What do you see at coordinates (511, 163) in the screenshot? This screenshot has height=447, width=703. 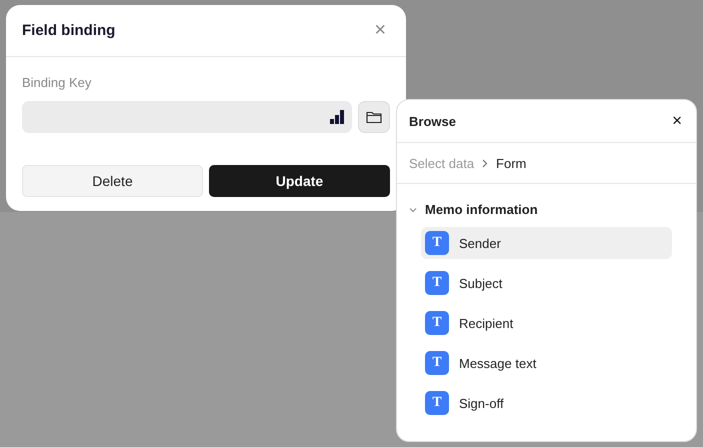 I see `breadcrumb-item: Form` at bounding box center [511, 163].